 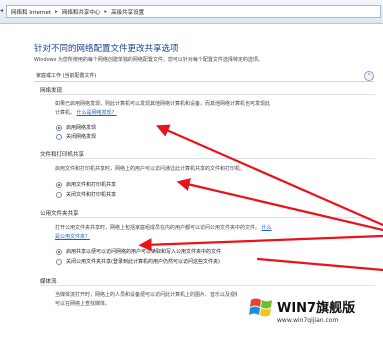 What do you see at coordinates (316, 308) in the screenshot?
I see `watermark-title: WIN7旗舰版` at bounding box center [316, 308].